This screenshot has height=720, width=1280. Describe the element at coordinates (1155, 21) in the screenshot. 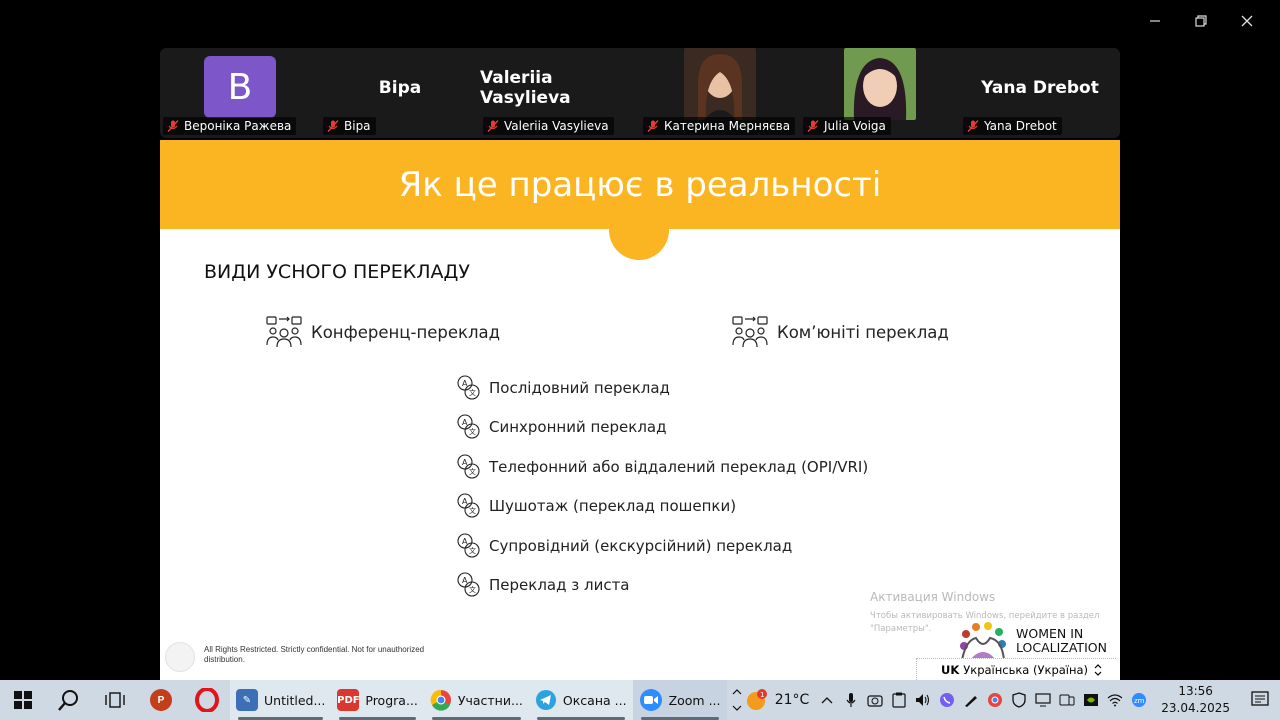

I see `minimize-button` at that location.